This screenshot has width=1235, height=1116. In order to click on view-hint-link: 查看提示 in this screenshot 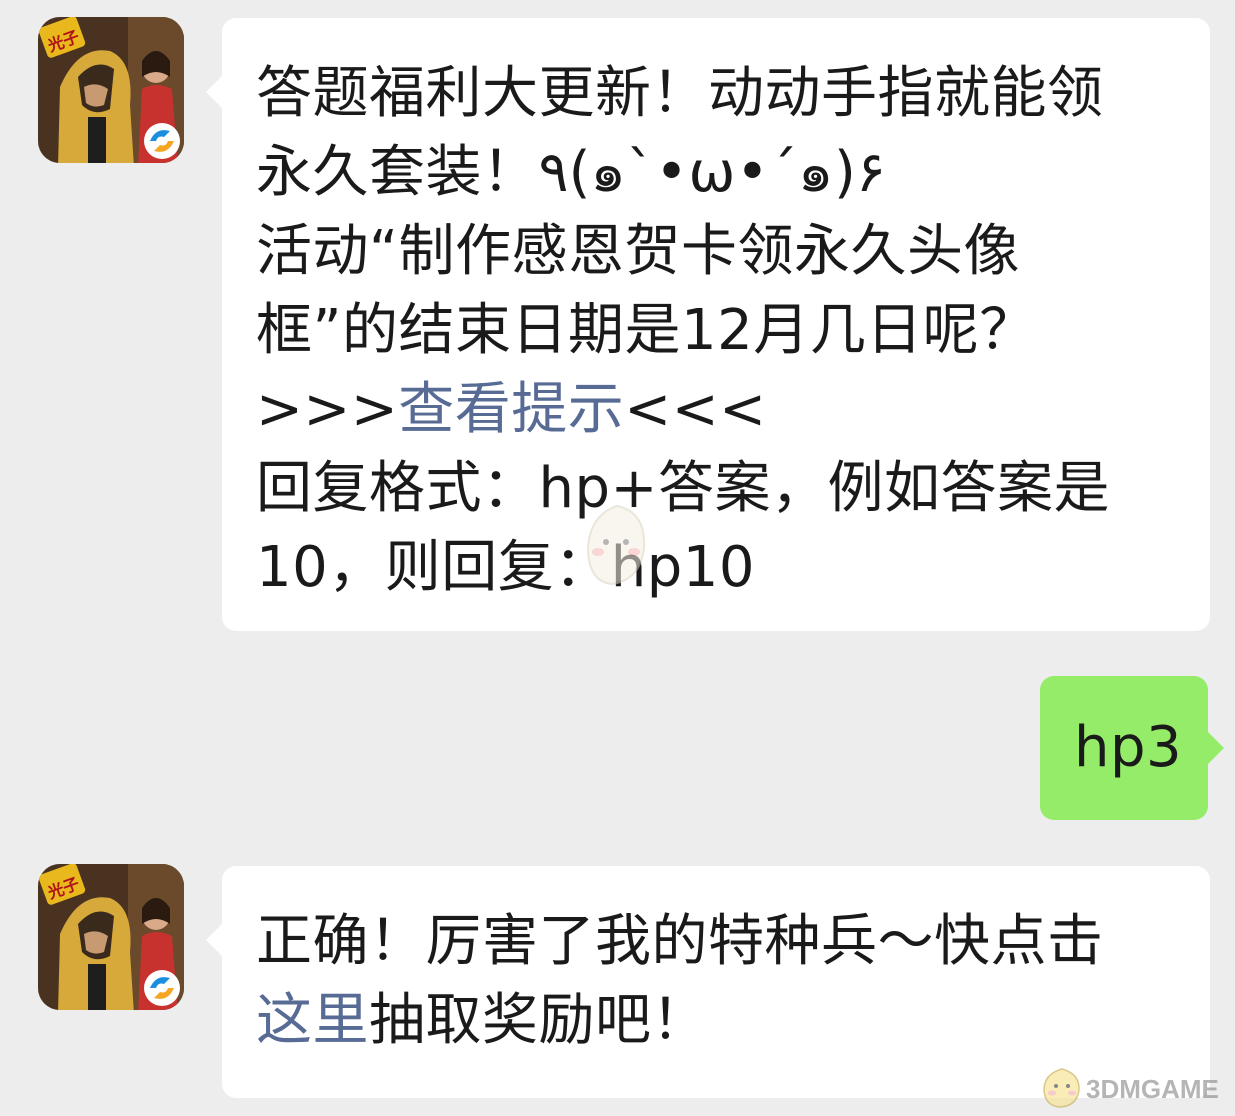, I will do `click(511, 409)`.